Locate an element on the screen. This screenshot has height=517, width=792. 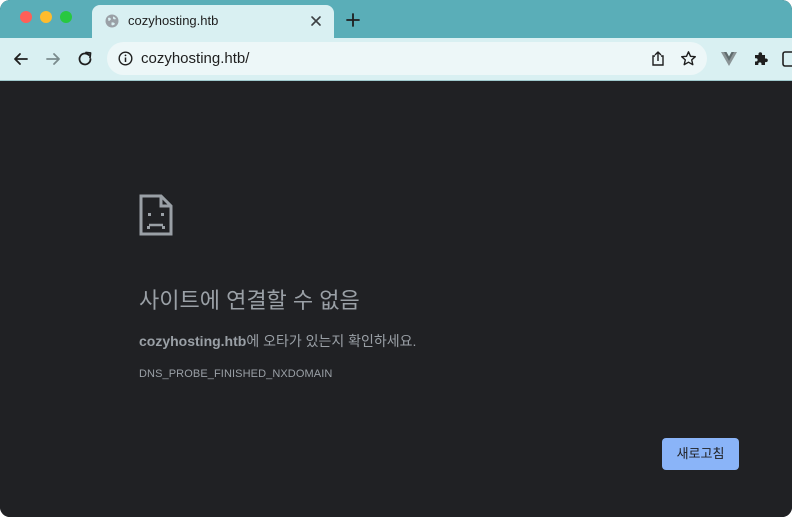
vuejs-extension-icon is located at coordinates (729, 59).